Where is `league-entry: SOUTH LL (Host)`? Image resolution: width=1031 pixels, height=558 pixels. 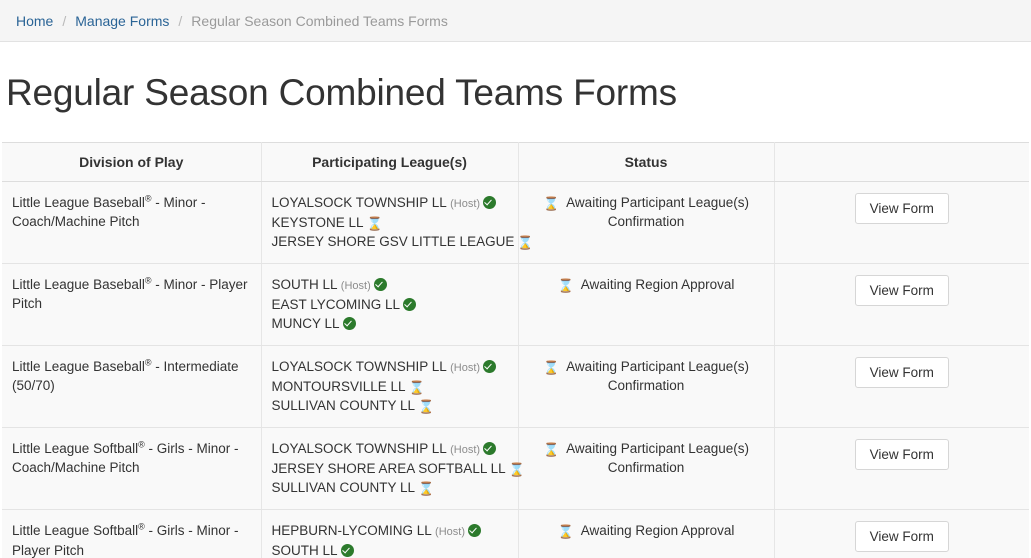
league-entry: SOUTH LL (Host) is located at coordinates (390, 285).